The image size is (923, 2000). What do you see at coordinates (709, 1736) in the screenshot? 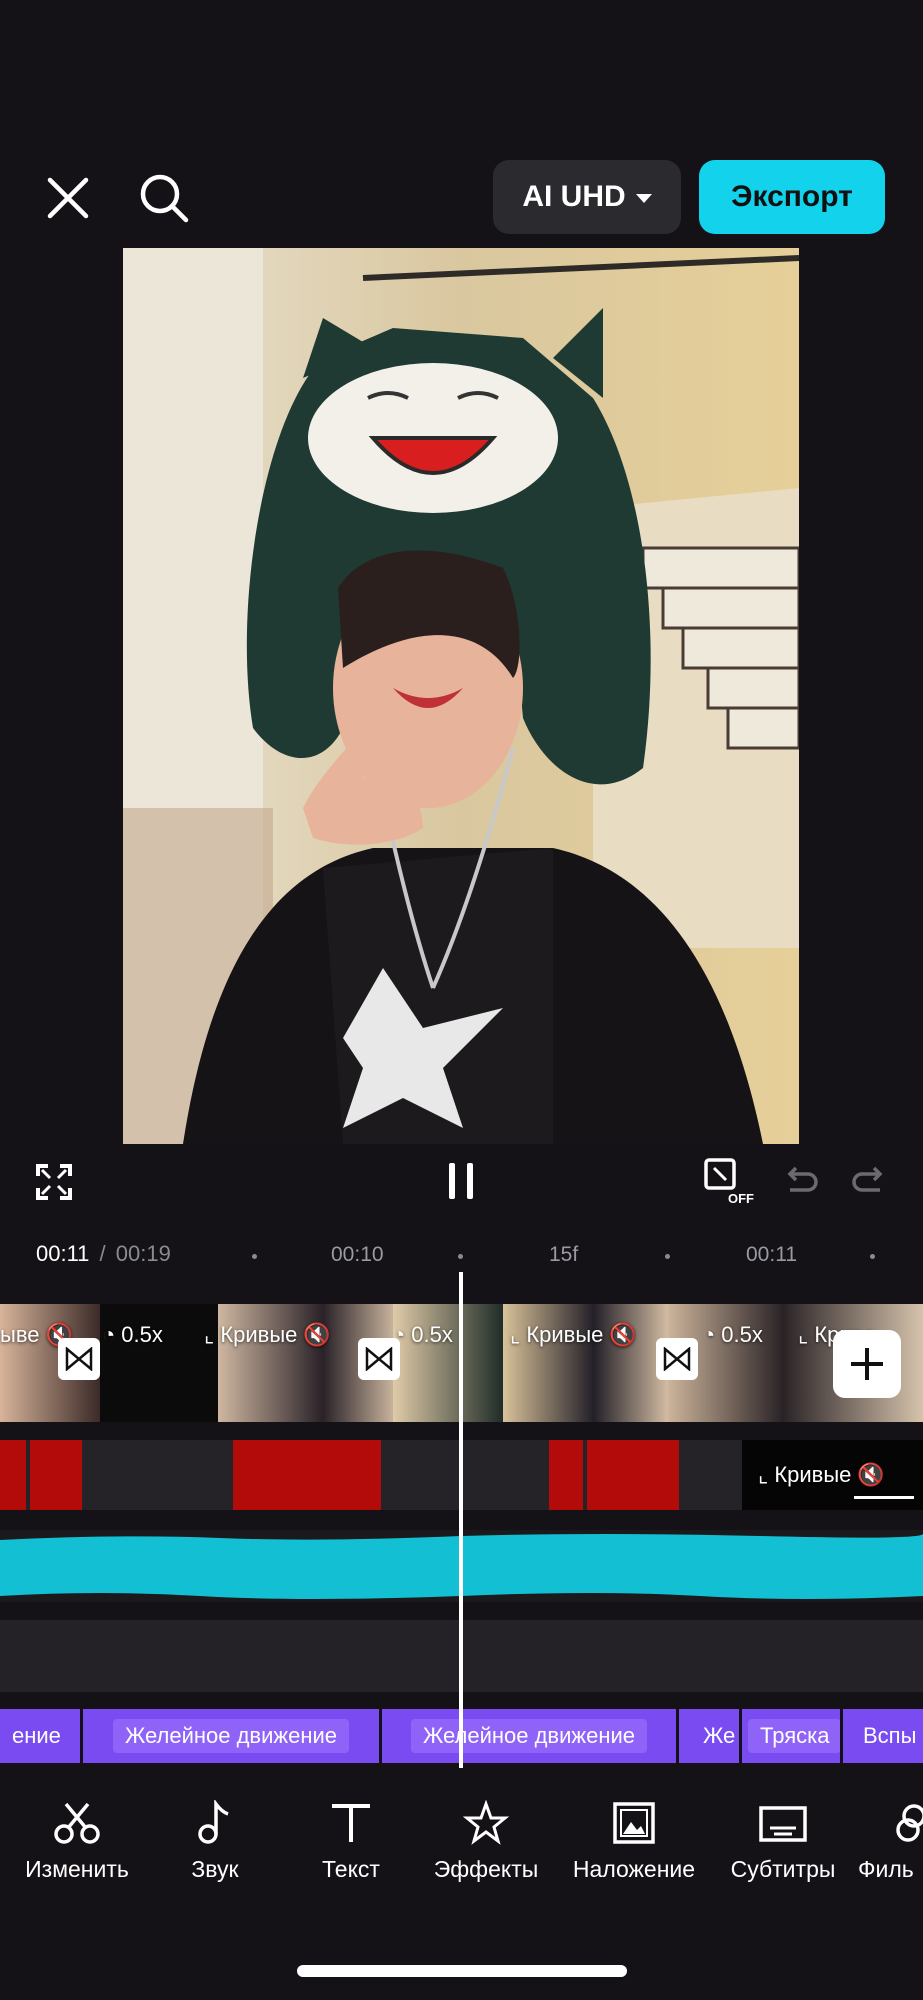
I see `effect-clip: Же` at bounding box center [709, 1736].